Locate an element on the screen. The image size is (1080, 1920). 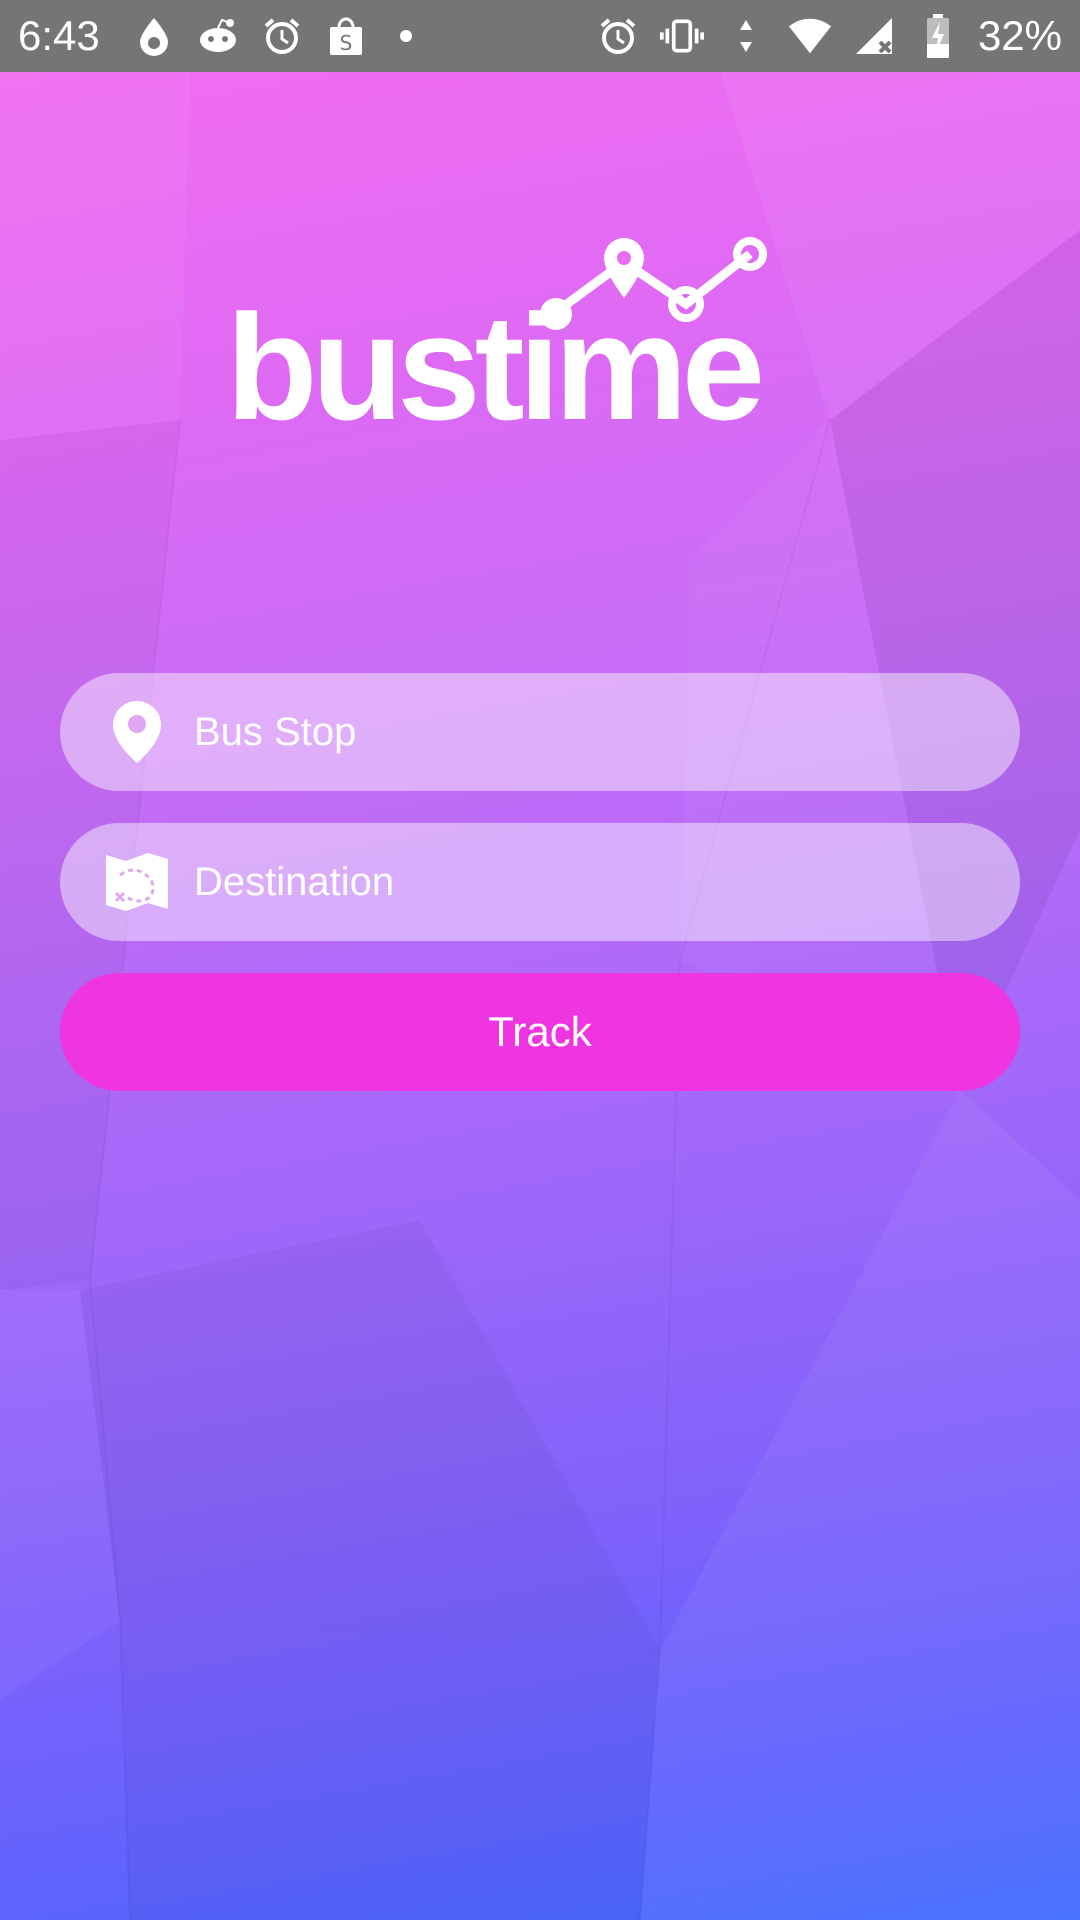
location-pin-icon is located at coordinates (137, 732).